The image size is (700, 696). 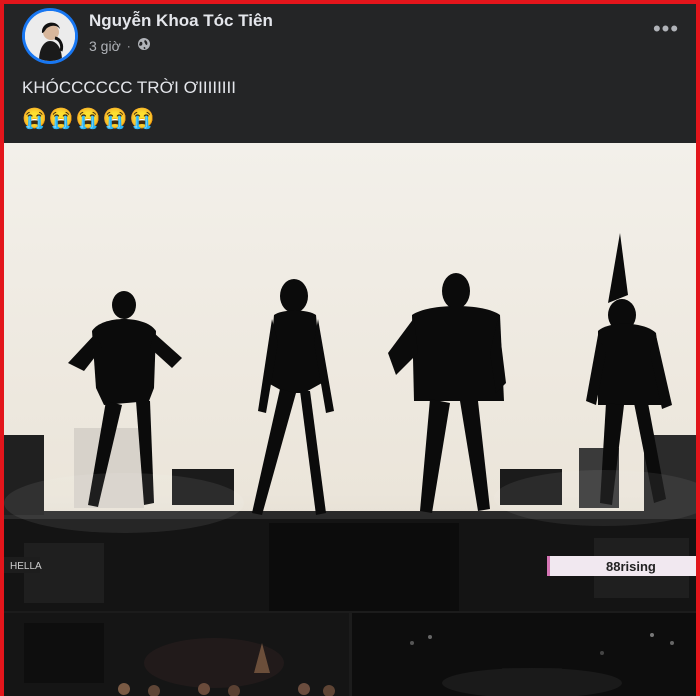 I want to click on author-name: Nguyễn Khoa Tóc Tiên, so click(x=181, y=21).